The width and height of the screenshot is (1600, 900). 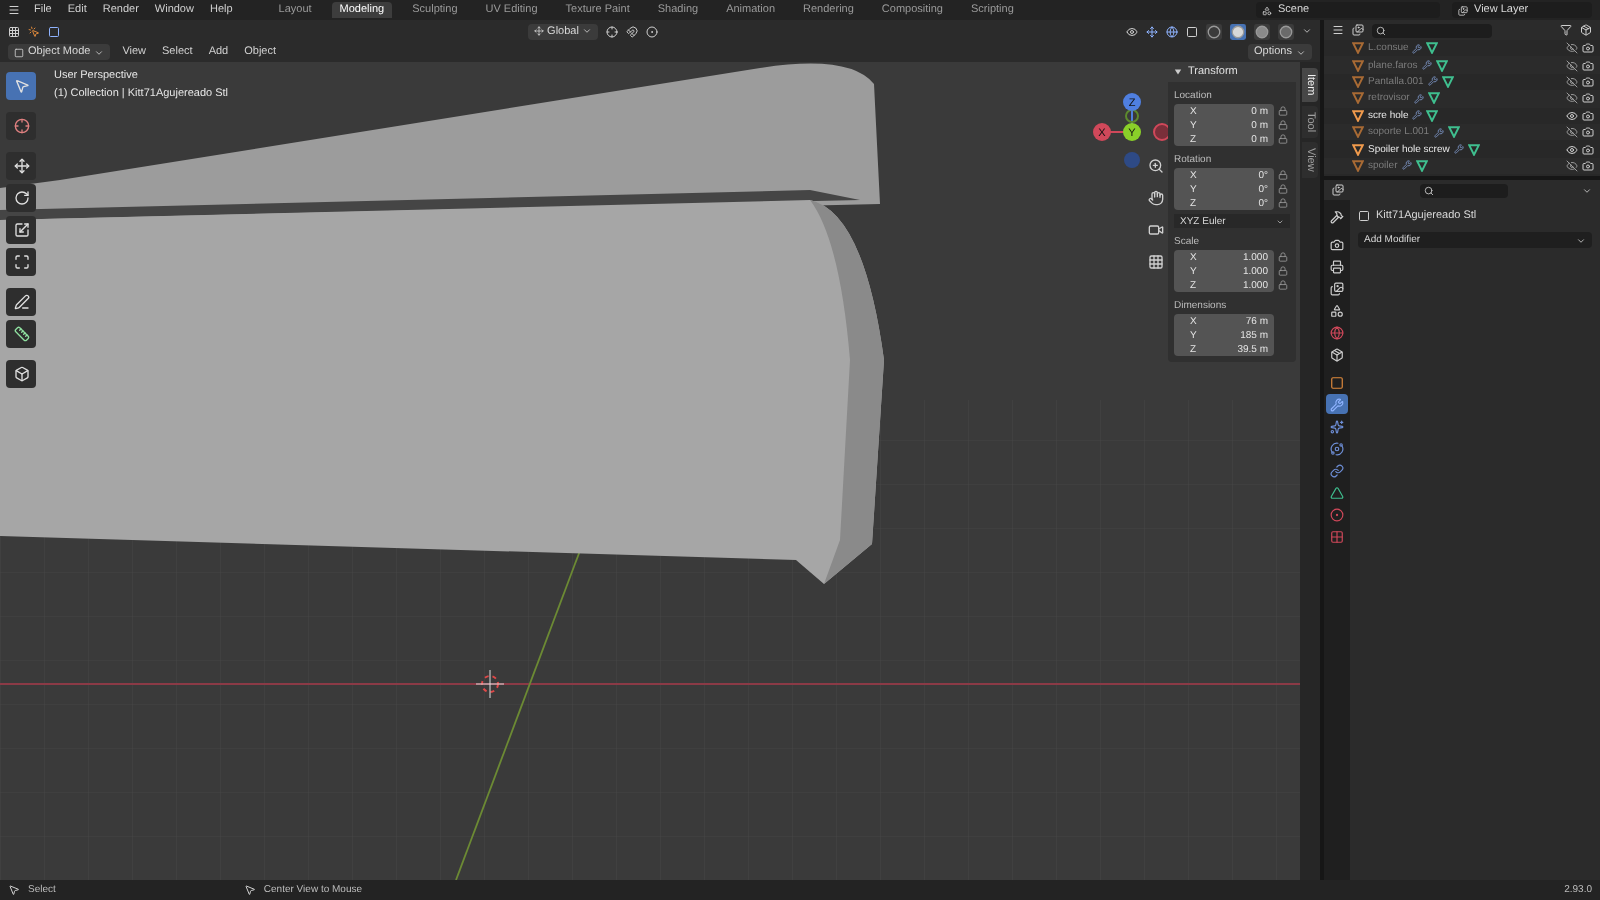 I want to click on display-mode-icon, so click(x=1358, y=30).